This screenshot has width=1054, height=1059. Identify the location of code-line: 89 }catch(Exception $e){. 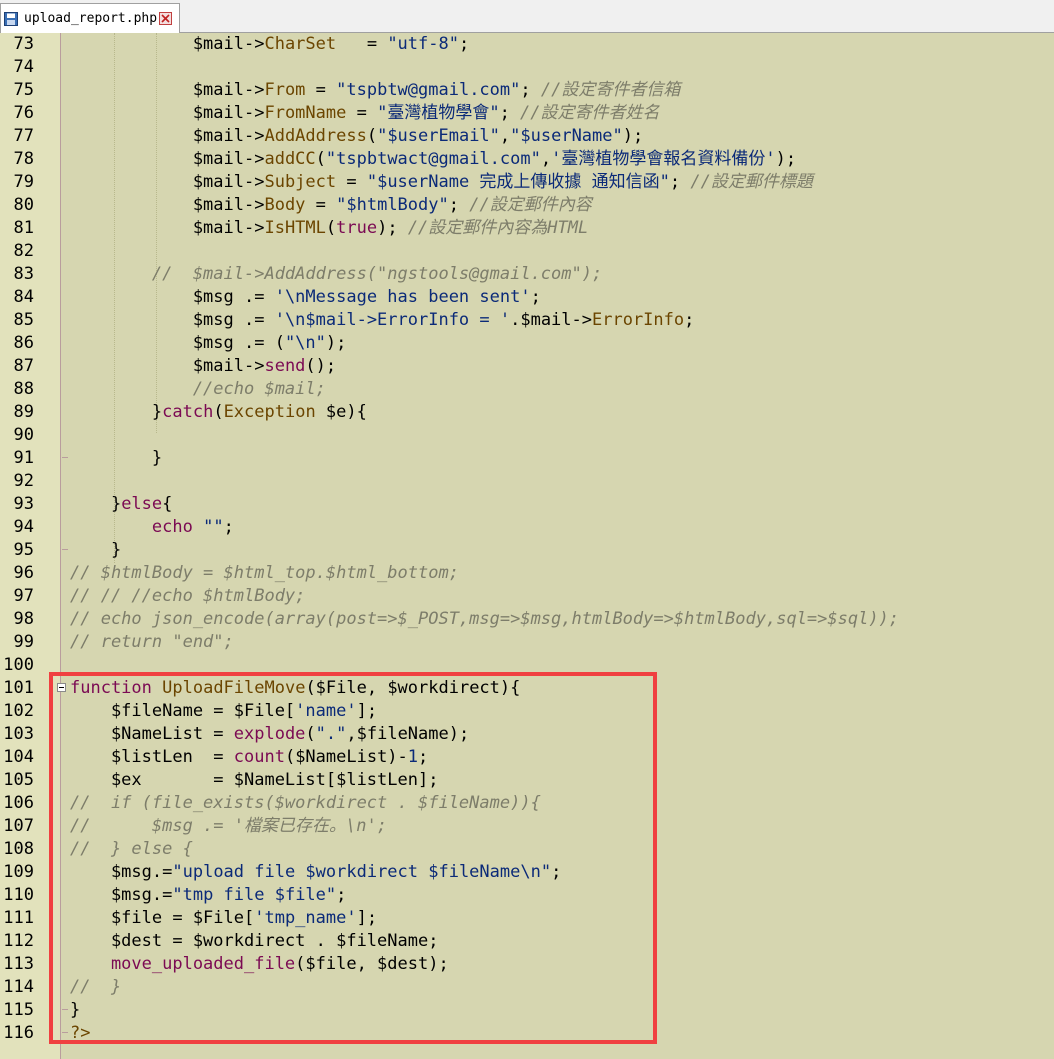
(527, 412).